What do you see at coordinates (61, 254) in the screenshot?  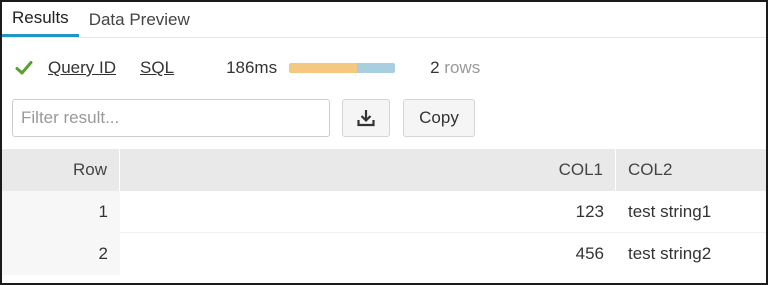 I see `row-number-cell: 2` at bounding box center [61, 254].